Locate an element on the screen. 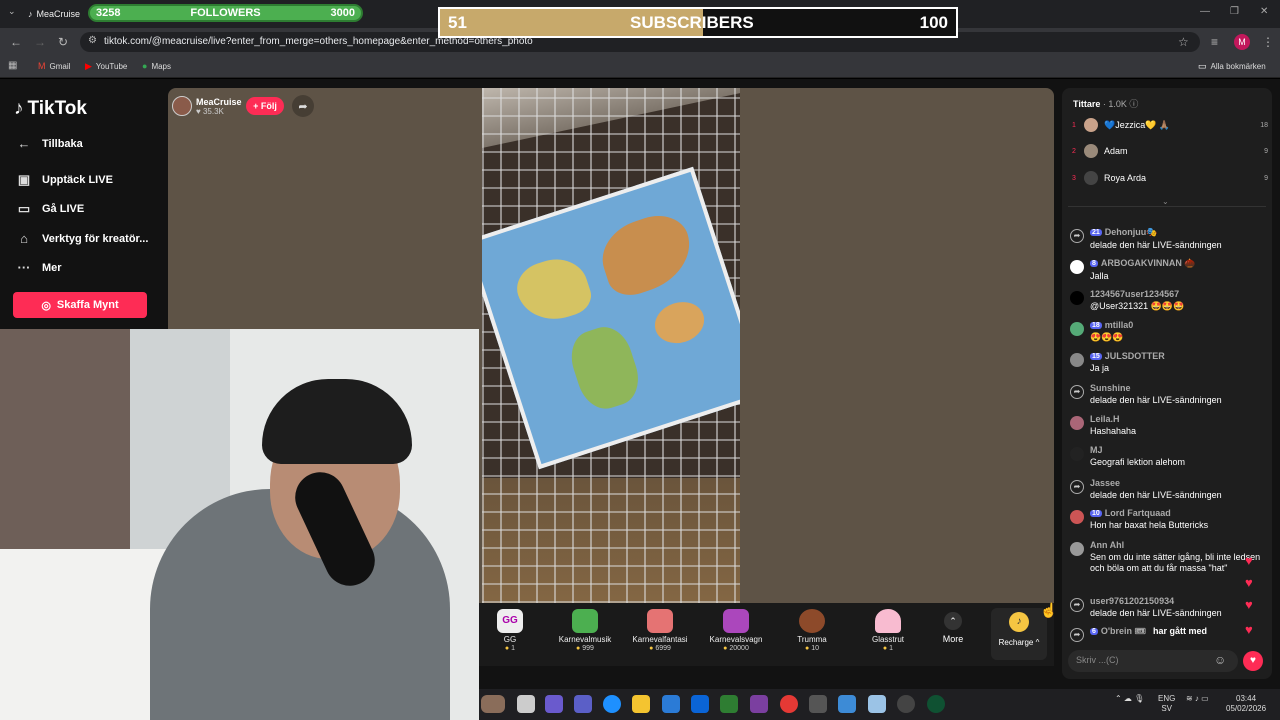  gift-item: Glasstrut 1 is located at coordinates (888, 630).